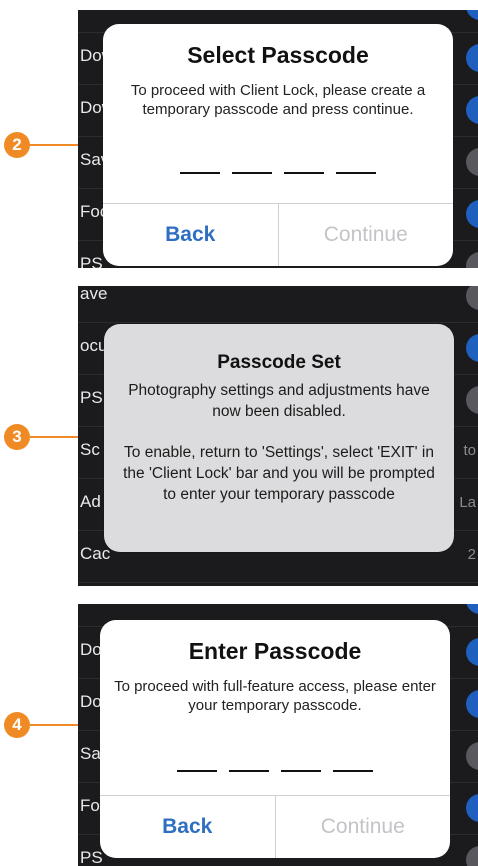 Image resolution: width=478 pixels, height=866 pixels. Describe the element at coordinates (95, 553) in the screenshot. I see `row-label: Cac` at that location.